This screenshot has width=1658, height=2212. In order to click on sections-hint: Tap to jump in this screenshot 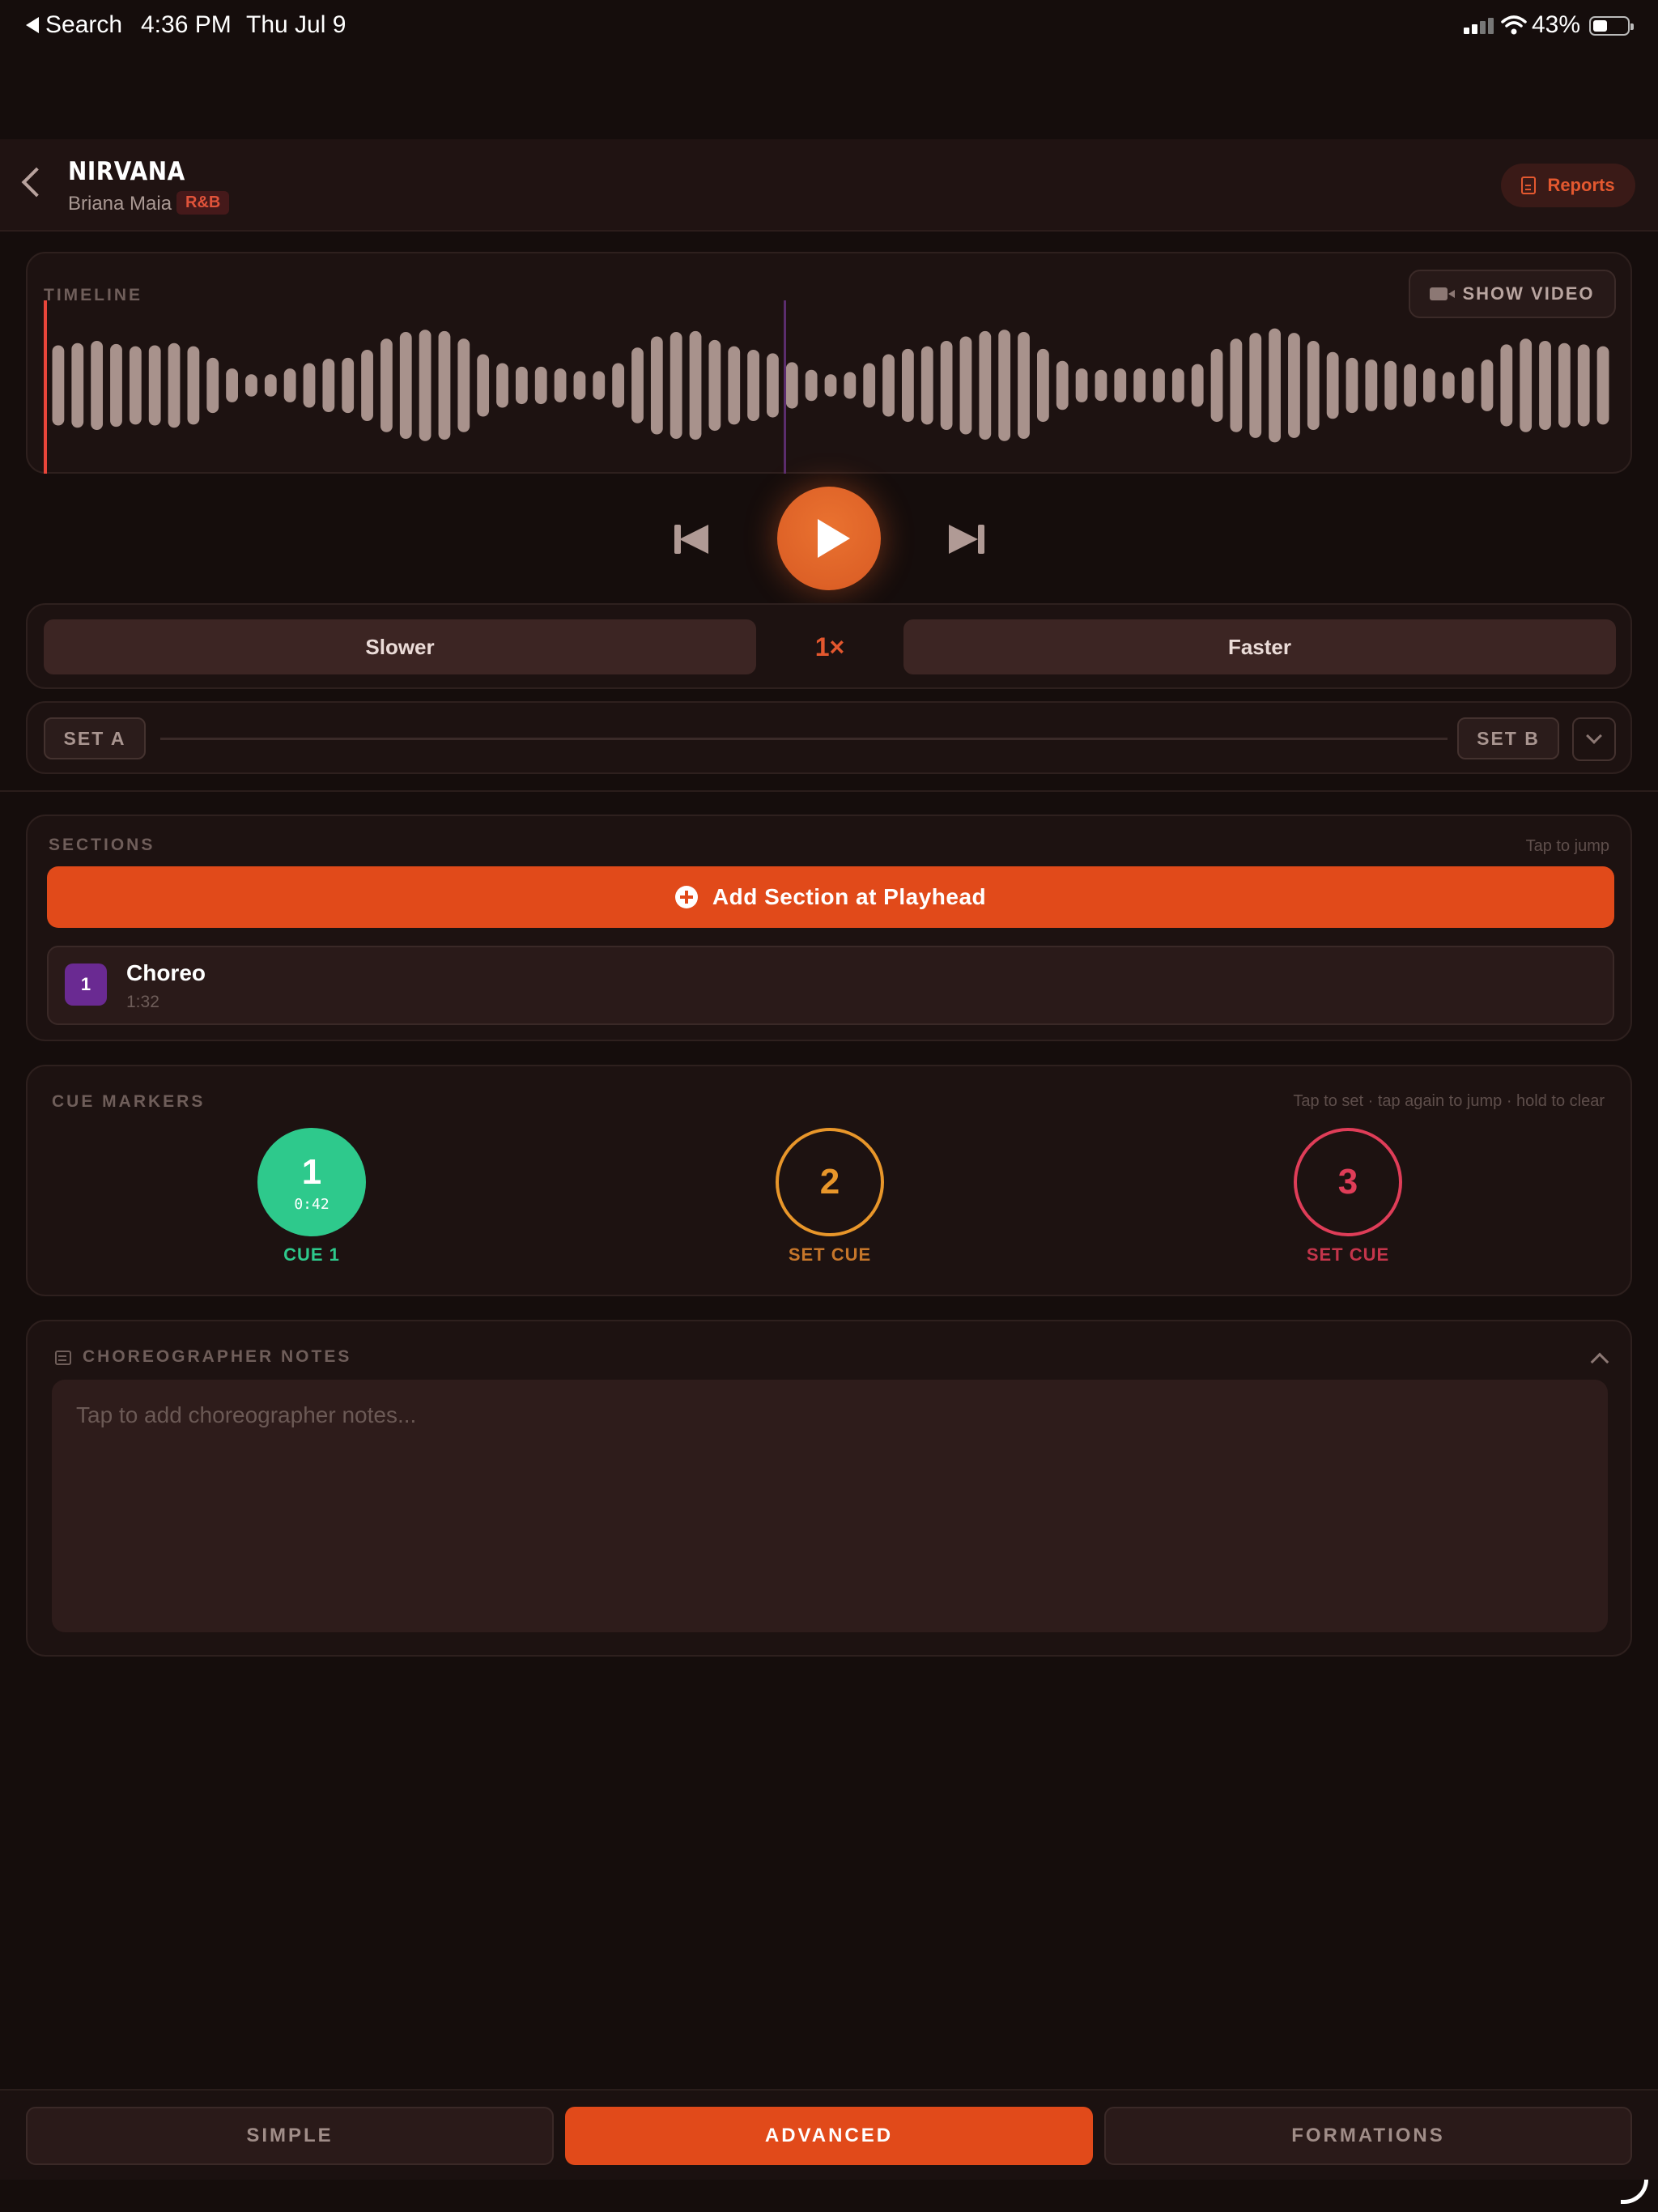, I will do `click(1567, 846)`.